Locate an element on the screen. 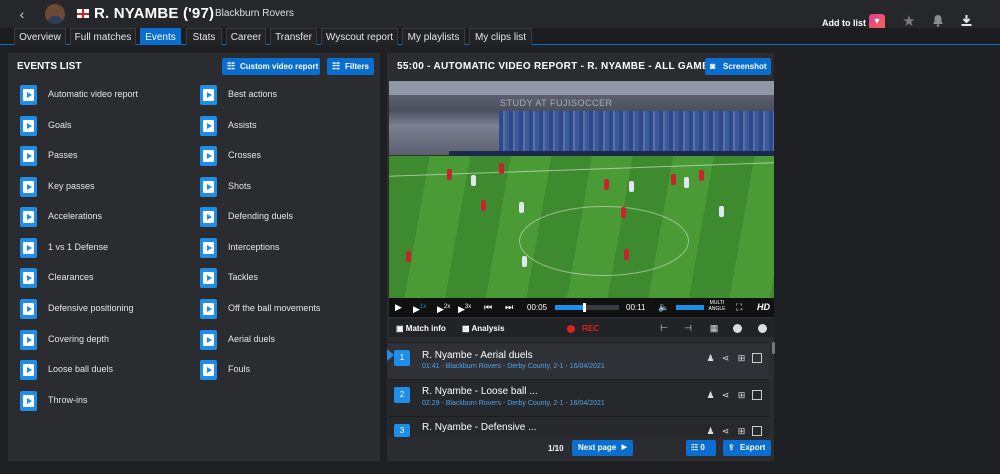  tab-transfer: Transfer is located at coordinates (293, 36).